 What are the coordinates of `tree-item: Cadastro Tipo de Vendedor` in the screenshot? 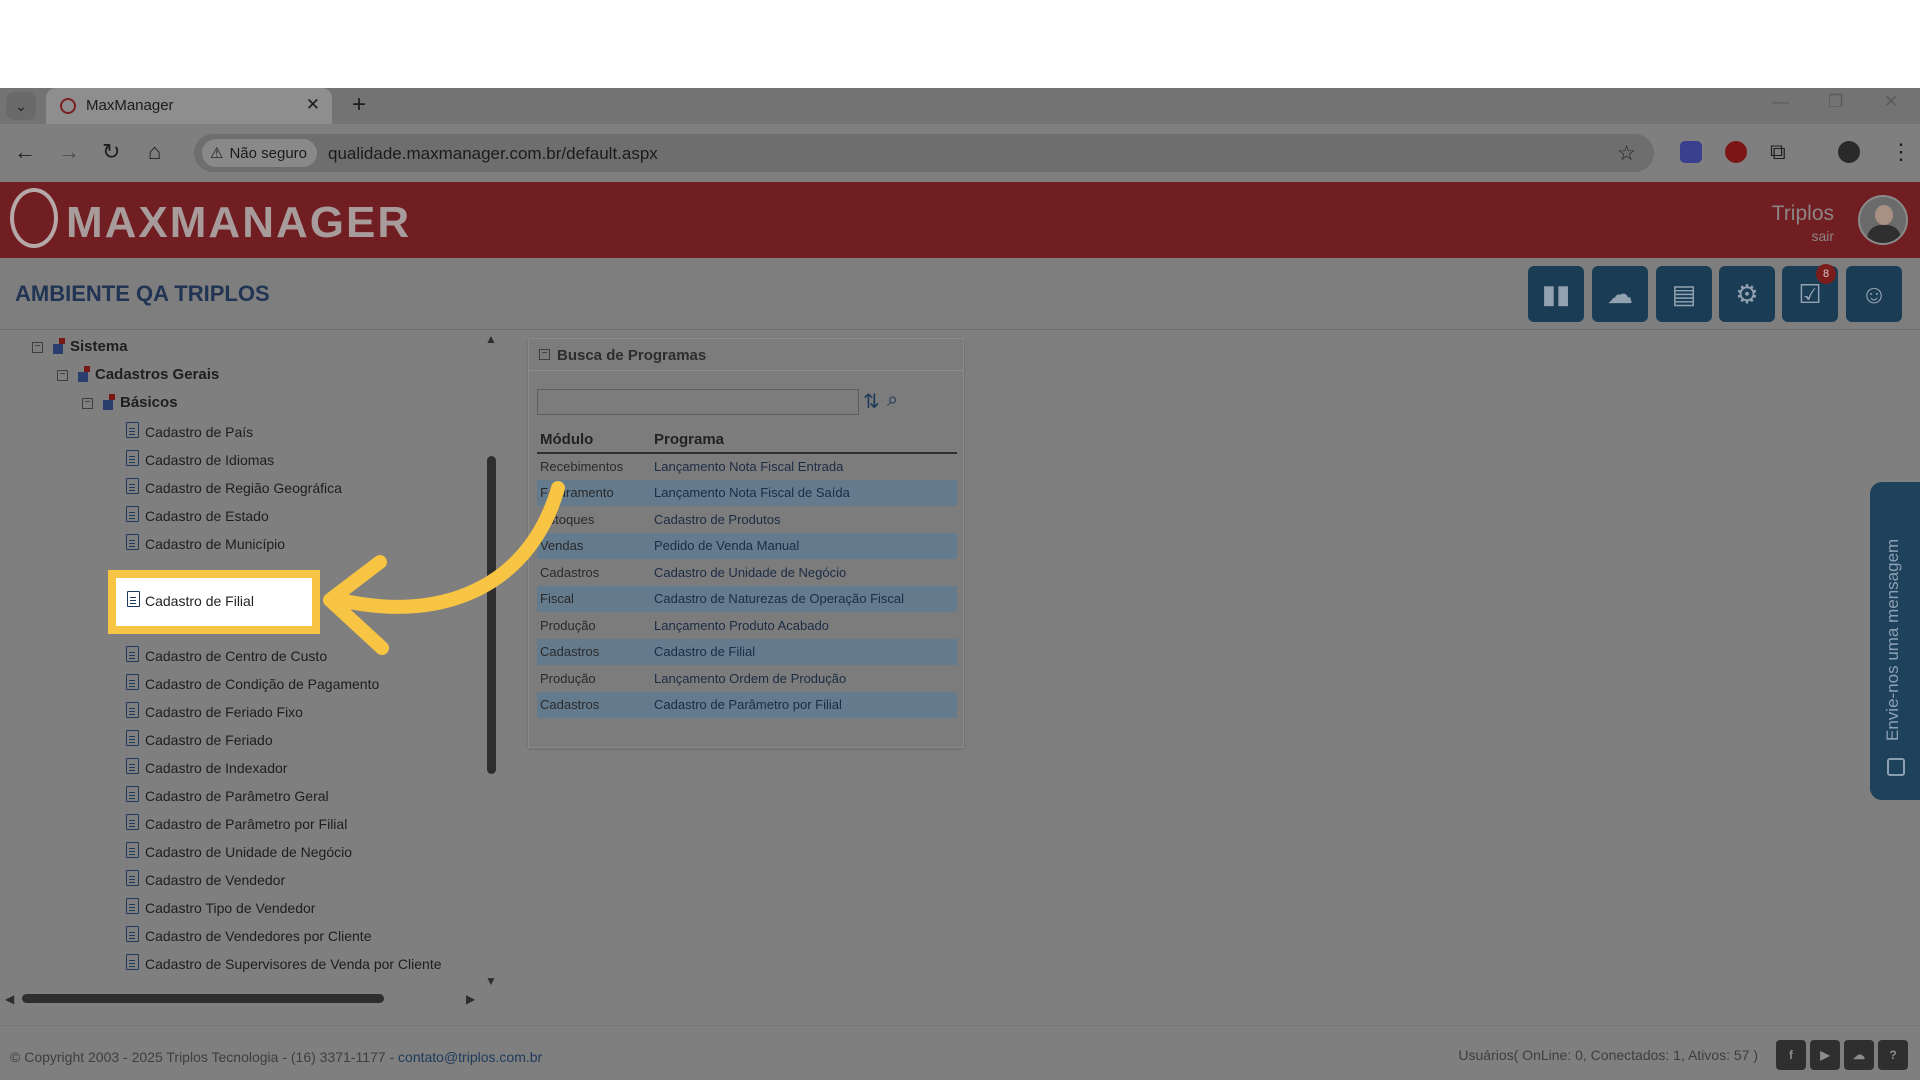 It's located at (230, 908).